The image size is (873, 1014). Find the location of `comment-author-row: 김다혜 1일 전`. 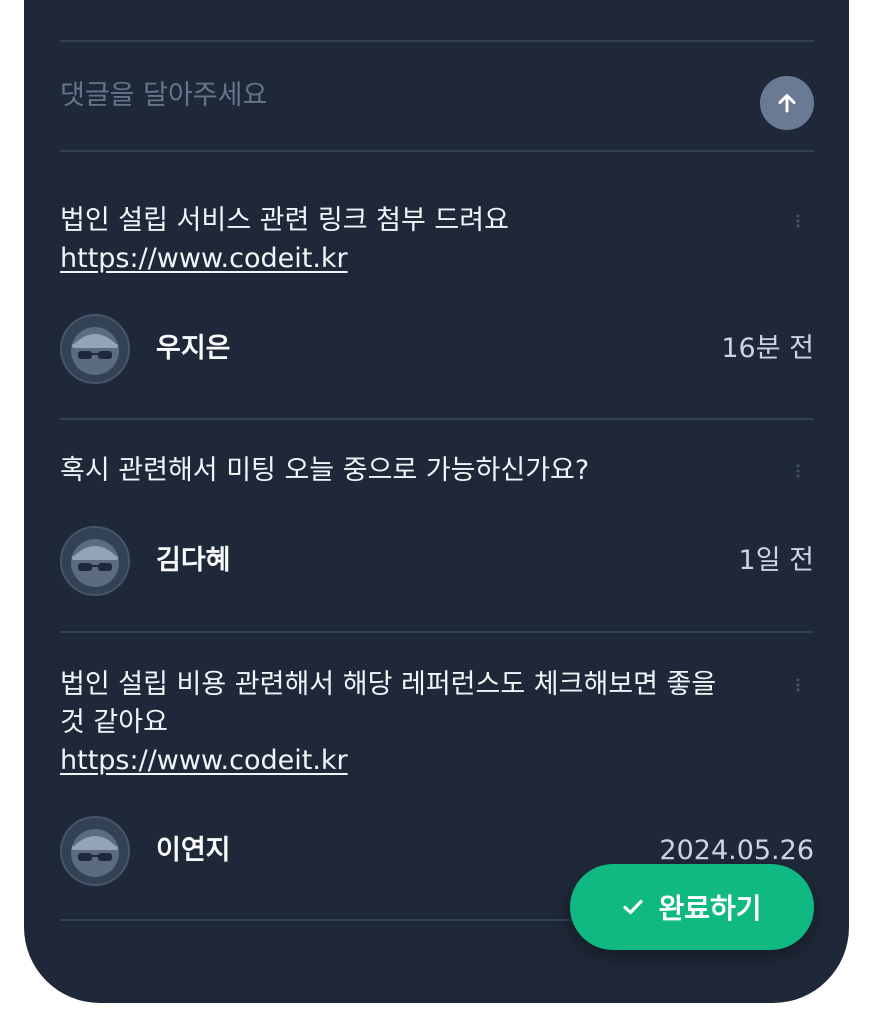

comment-author-row: 김다혜 1일 전 is located at coordinates (437, 561).